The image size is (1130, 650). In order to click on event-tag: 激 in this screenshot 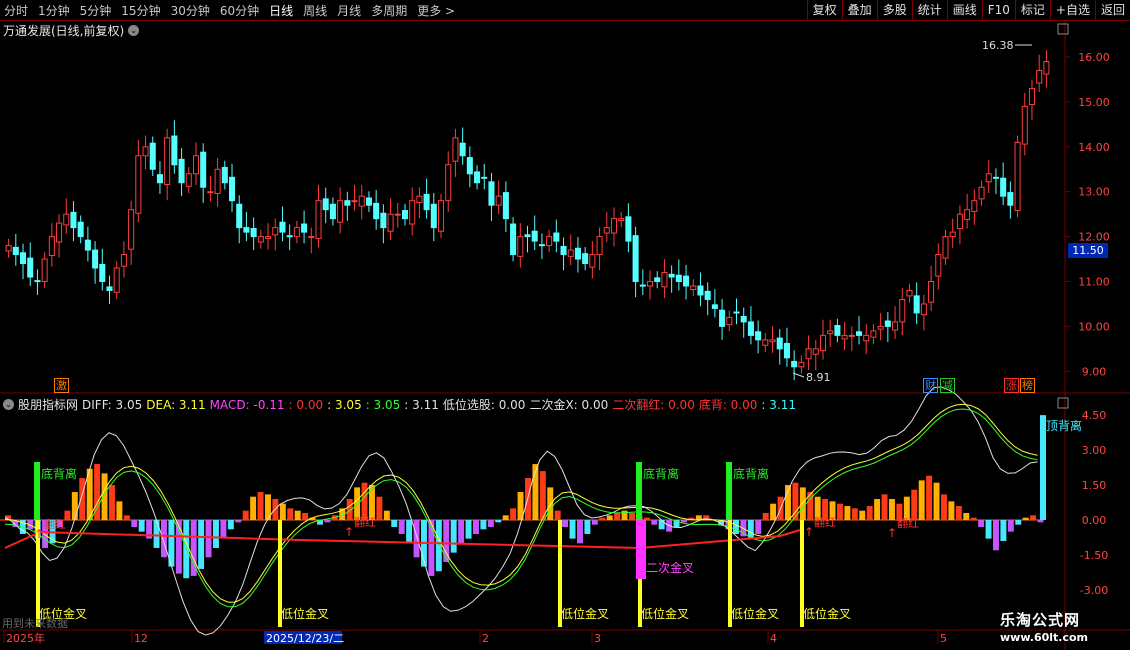, I will do `click(61, 385)`.